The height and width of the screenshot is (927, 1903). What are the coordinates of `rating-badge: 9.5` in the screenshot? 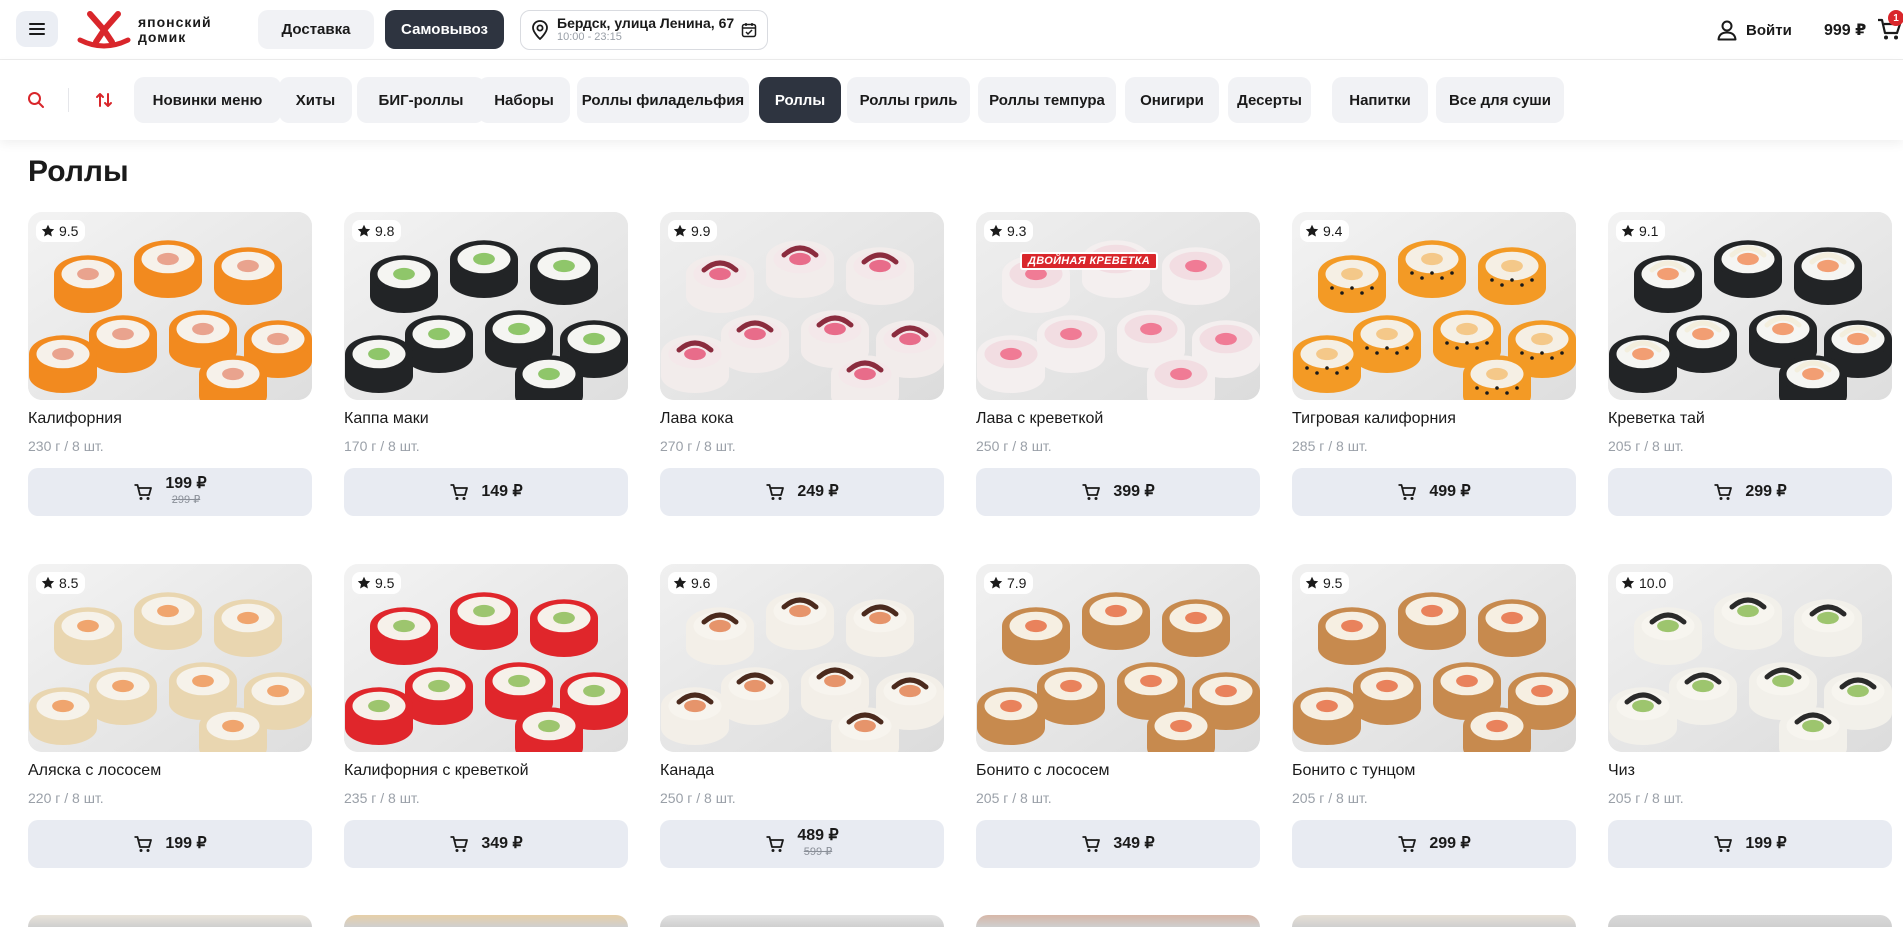 It's located at (61, 231).